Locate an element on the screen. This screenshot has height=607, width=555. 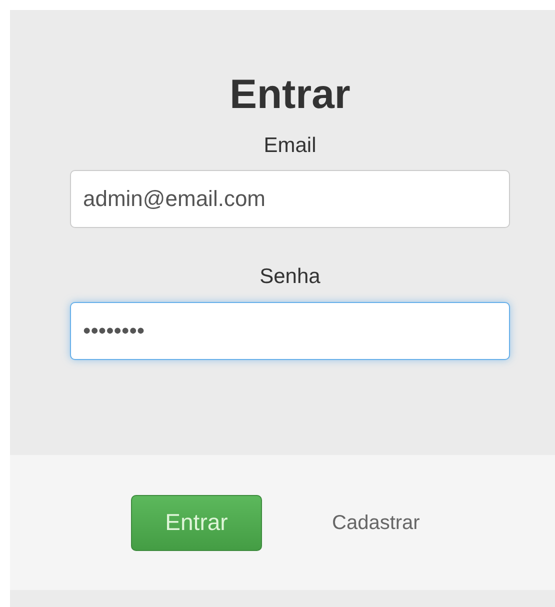
form-title: Entrar is located at coordinates (290, 94).